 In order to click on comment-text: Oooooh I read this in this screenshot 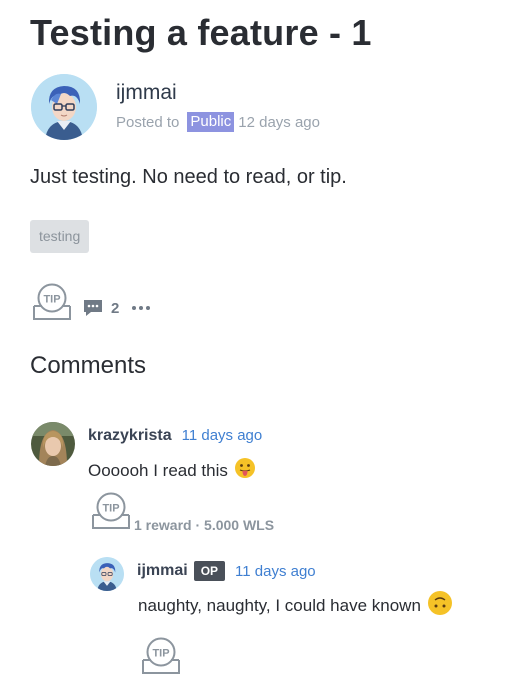, I will do `click(172, 470)`.